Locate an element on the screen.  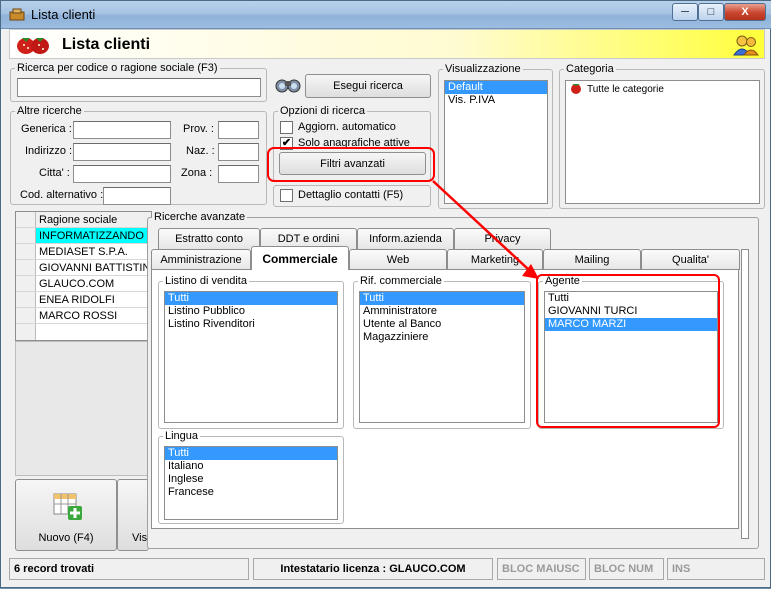
lingua-list: Tutti Italiano Inglese Francese is located at coordinates (251, 483).